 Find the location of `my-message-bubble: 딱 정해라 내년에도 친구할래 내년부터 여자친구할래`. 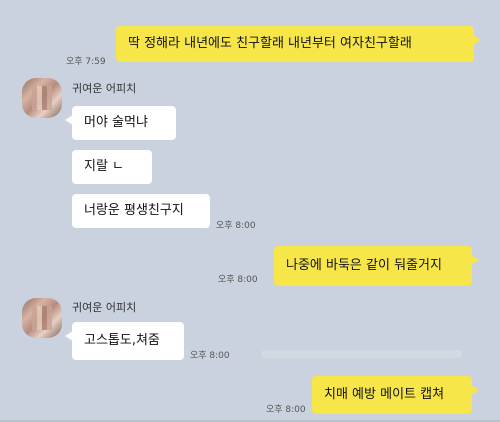

my-message-bubble: 딱 정해라 내년에도 친구할래 내년부터 여자친구할래 is located at coordinates (298, 44).